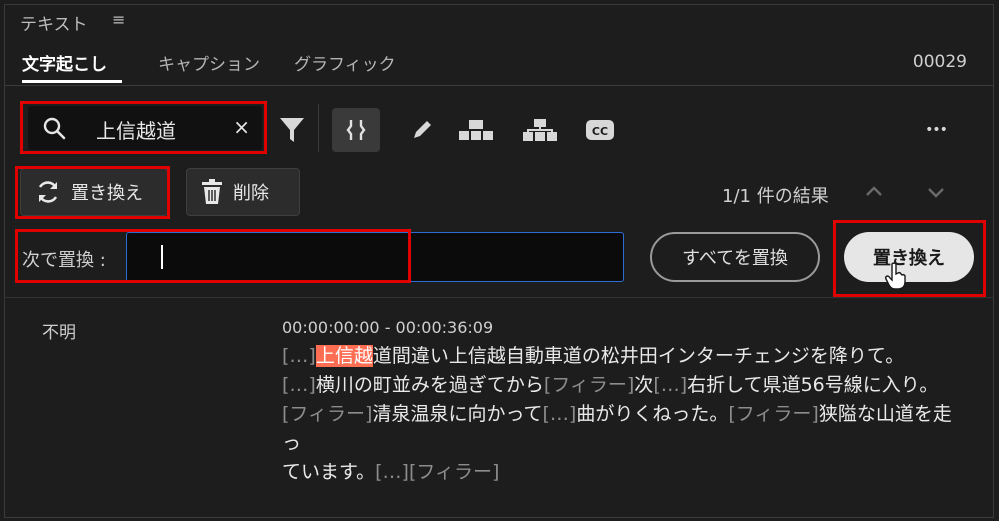 The height and width of the screenshot is (521, 999). Describe the element at coordinates (54, 25) in the screenshot. I see `panel-title: テキスト` at that location.